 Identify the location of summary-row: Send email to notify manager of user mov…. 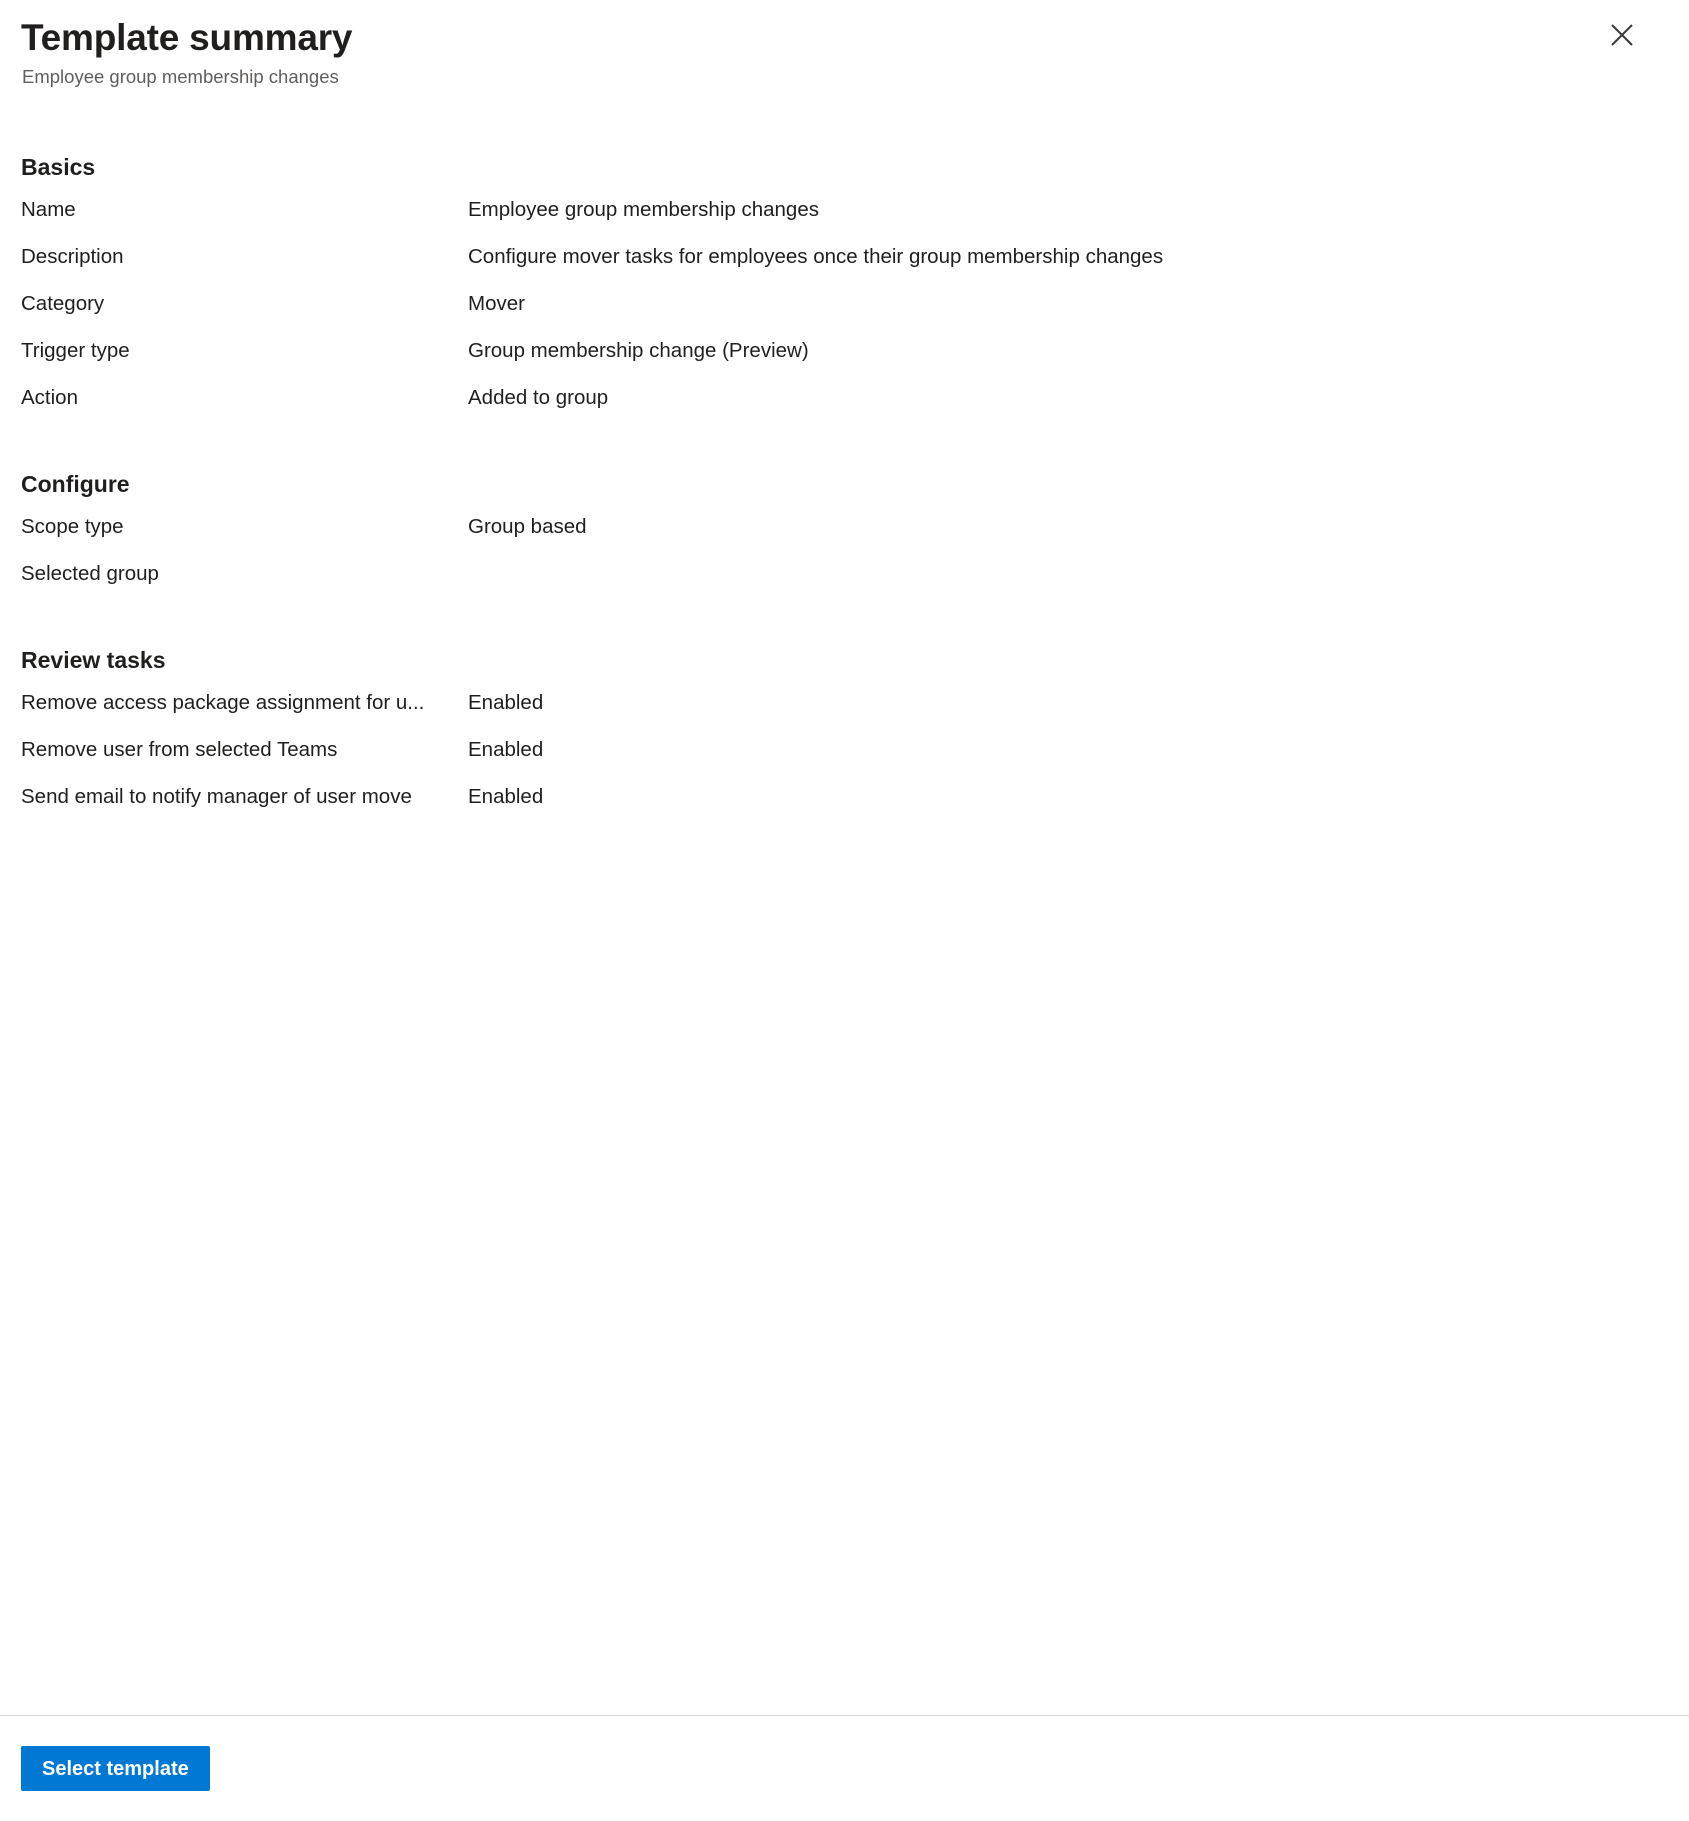
(843, 806).